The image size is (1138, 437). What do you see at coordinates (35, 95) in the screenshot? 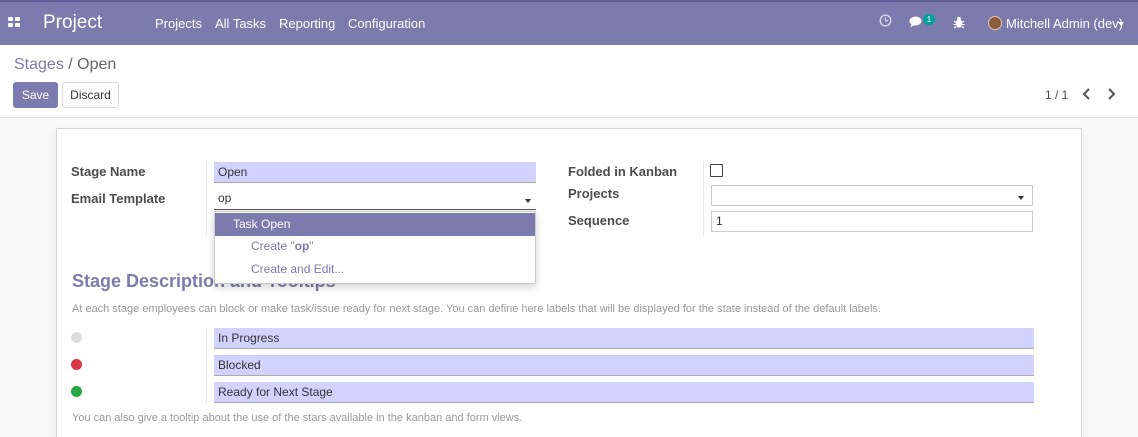
I see `save-button: Save` at bounding box center [35, 95].